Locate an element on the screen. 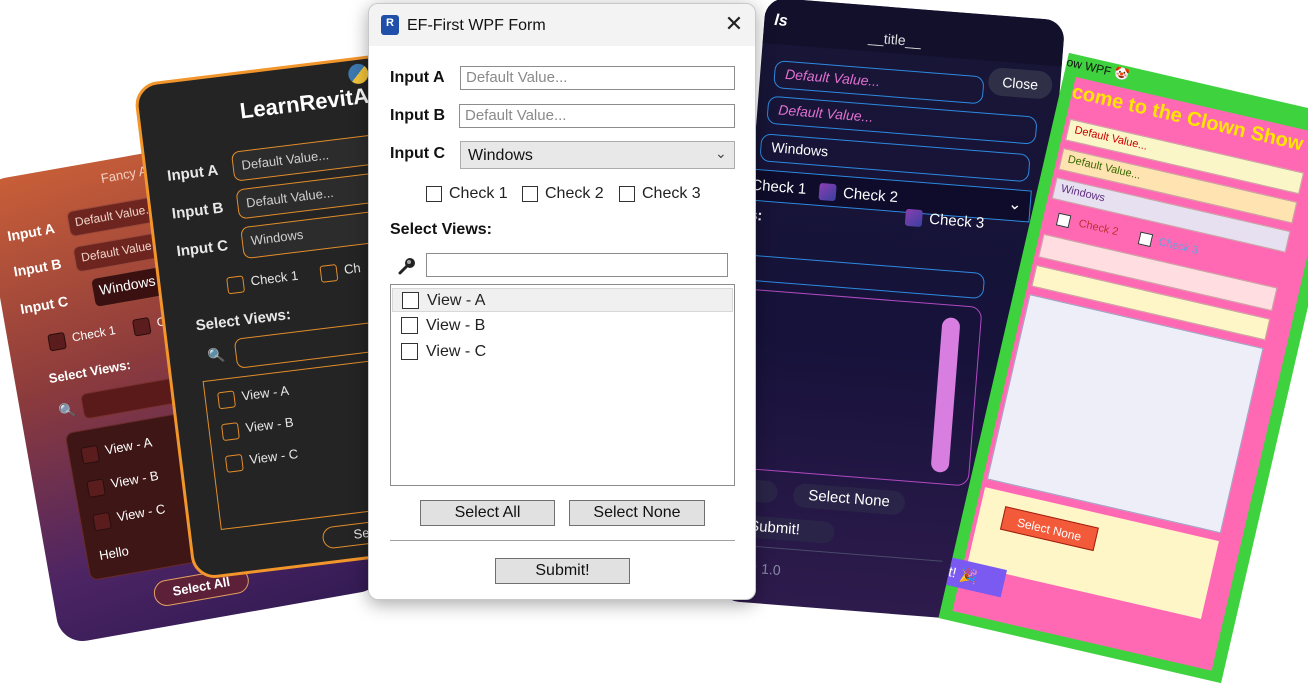 The image size is (1308, 683). dark-select-none-button: Select None is located at coordinates (849, 499).